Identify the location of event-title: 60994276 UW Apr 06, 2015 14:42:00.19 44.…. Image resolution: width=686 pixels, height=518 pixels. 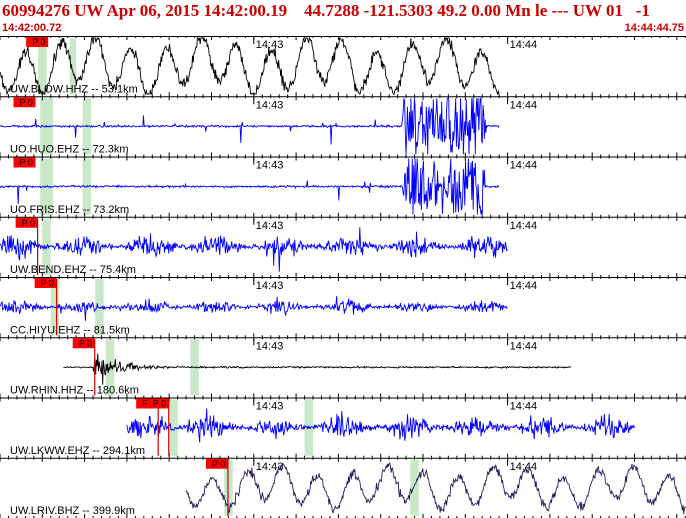
(326, 10).